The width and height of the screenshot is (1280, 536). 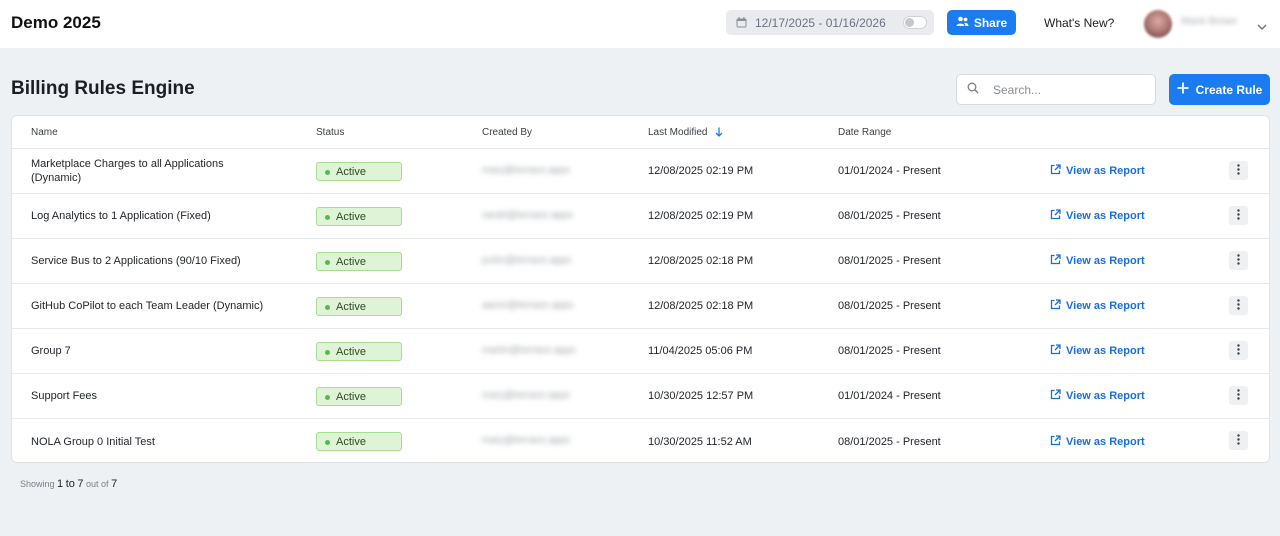 I want to click on header-name: Name, so click(x=44, y=132).